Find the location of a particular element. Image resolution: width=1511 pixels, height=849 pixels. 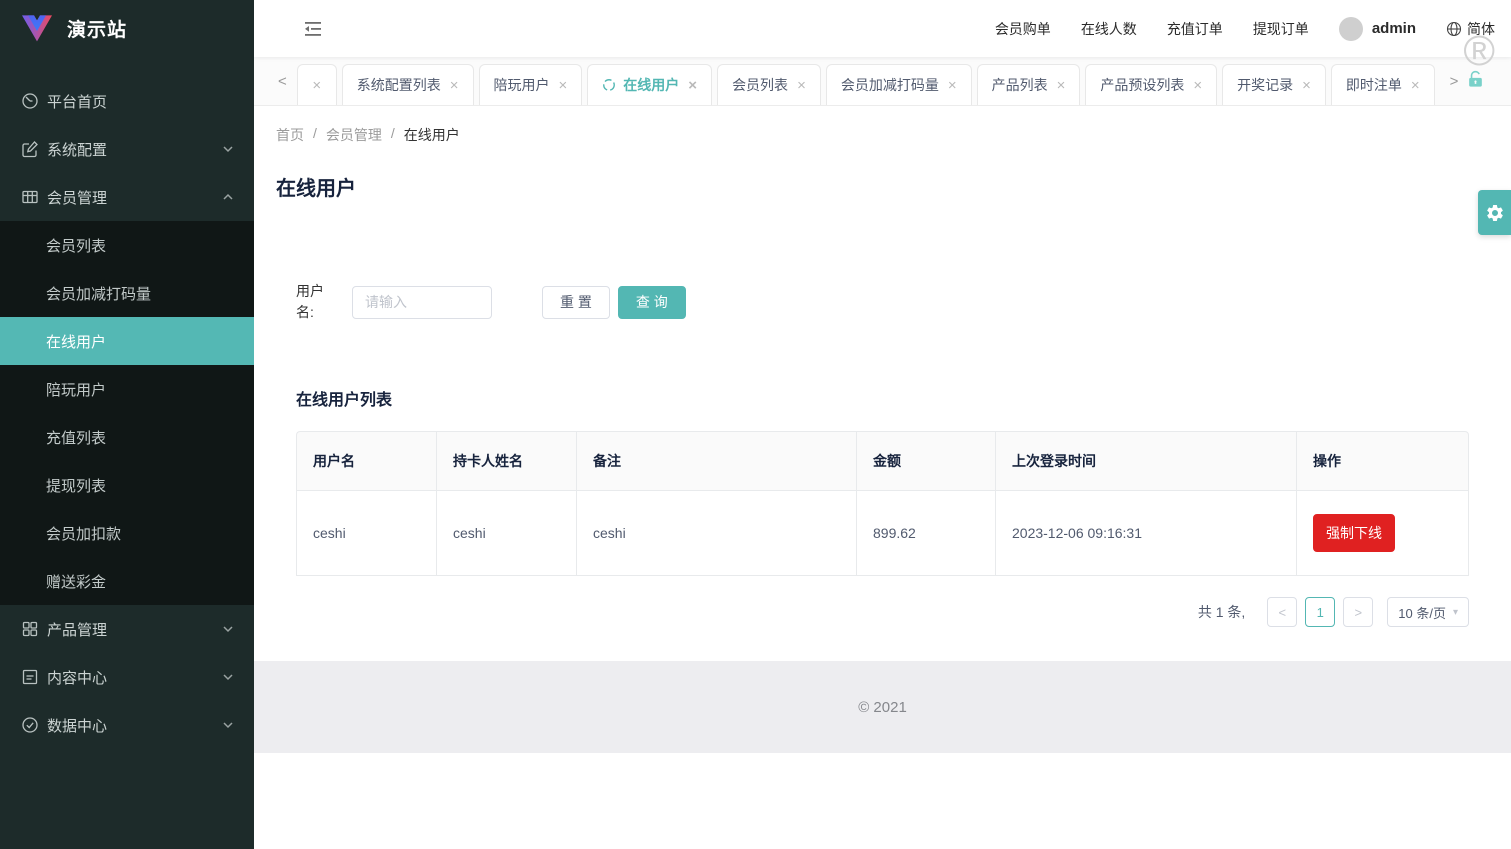

tab-label: 会员加减打码量 is located at coordinates (889, 85).